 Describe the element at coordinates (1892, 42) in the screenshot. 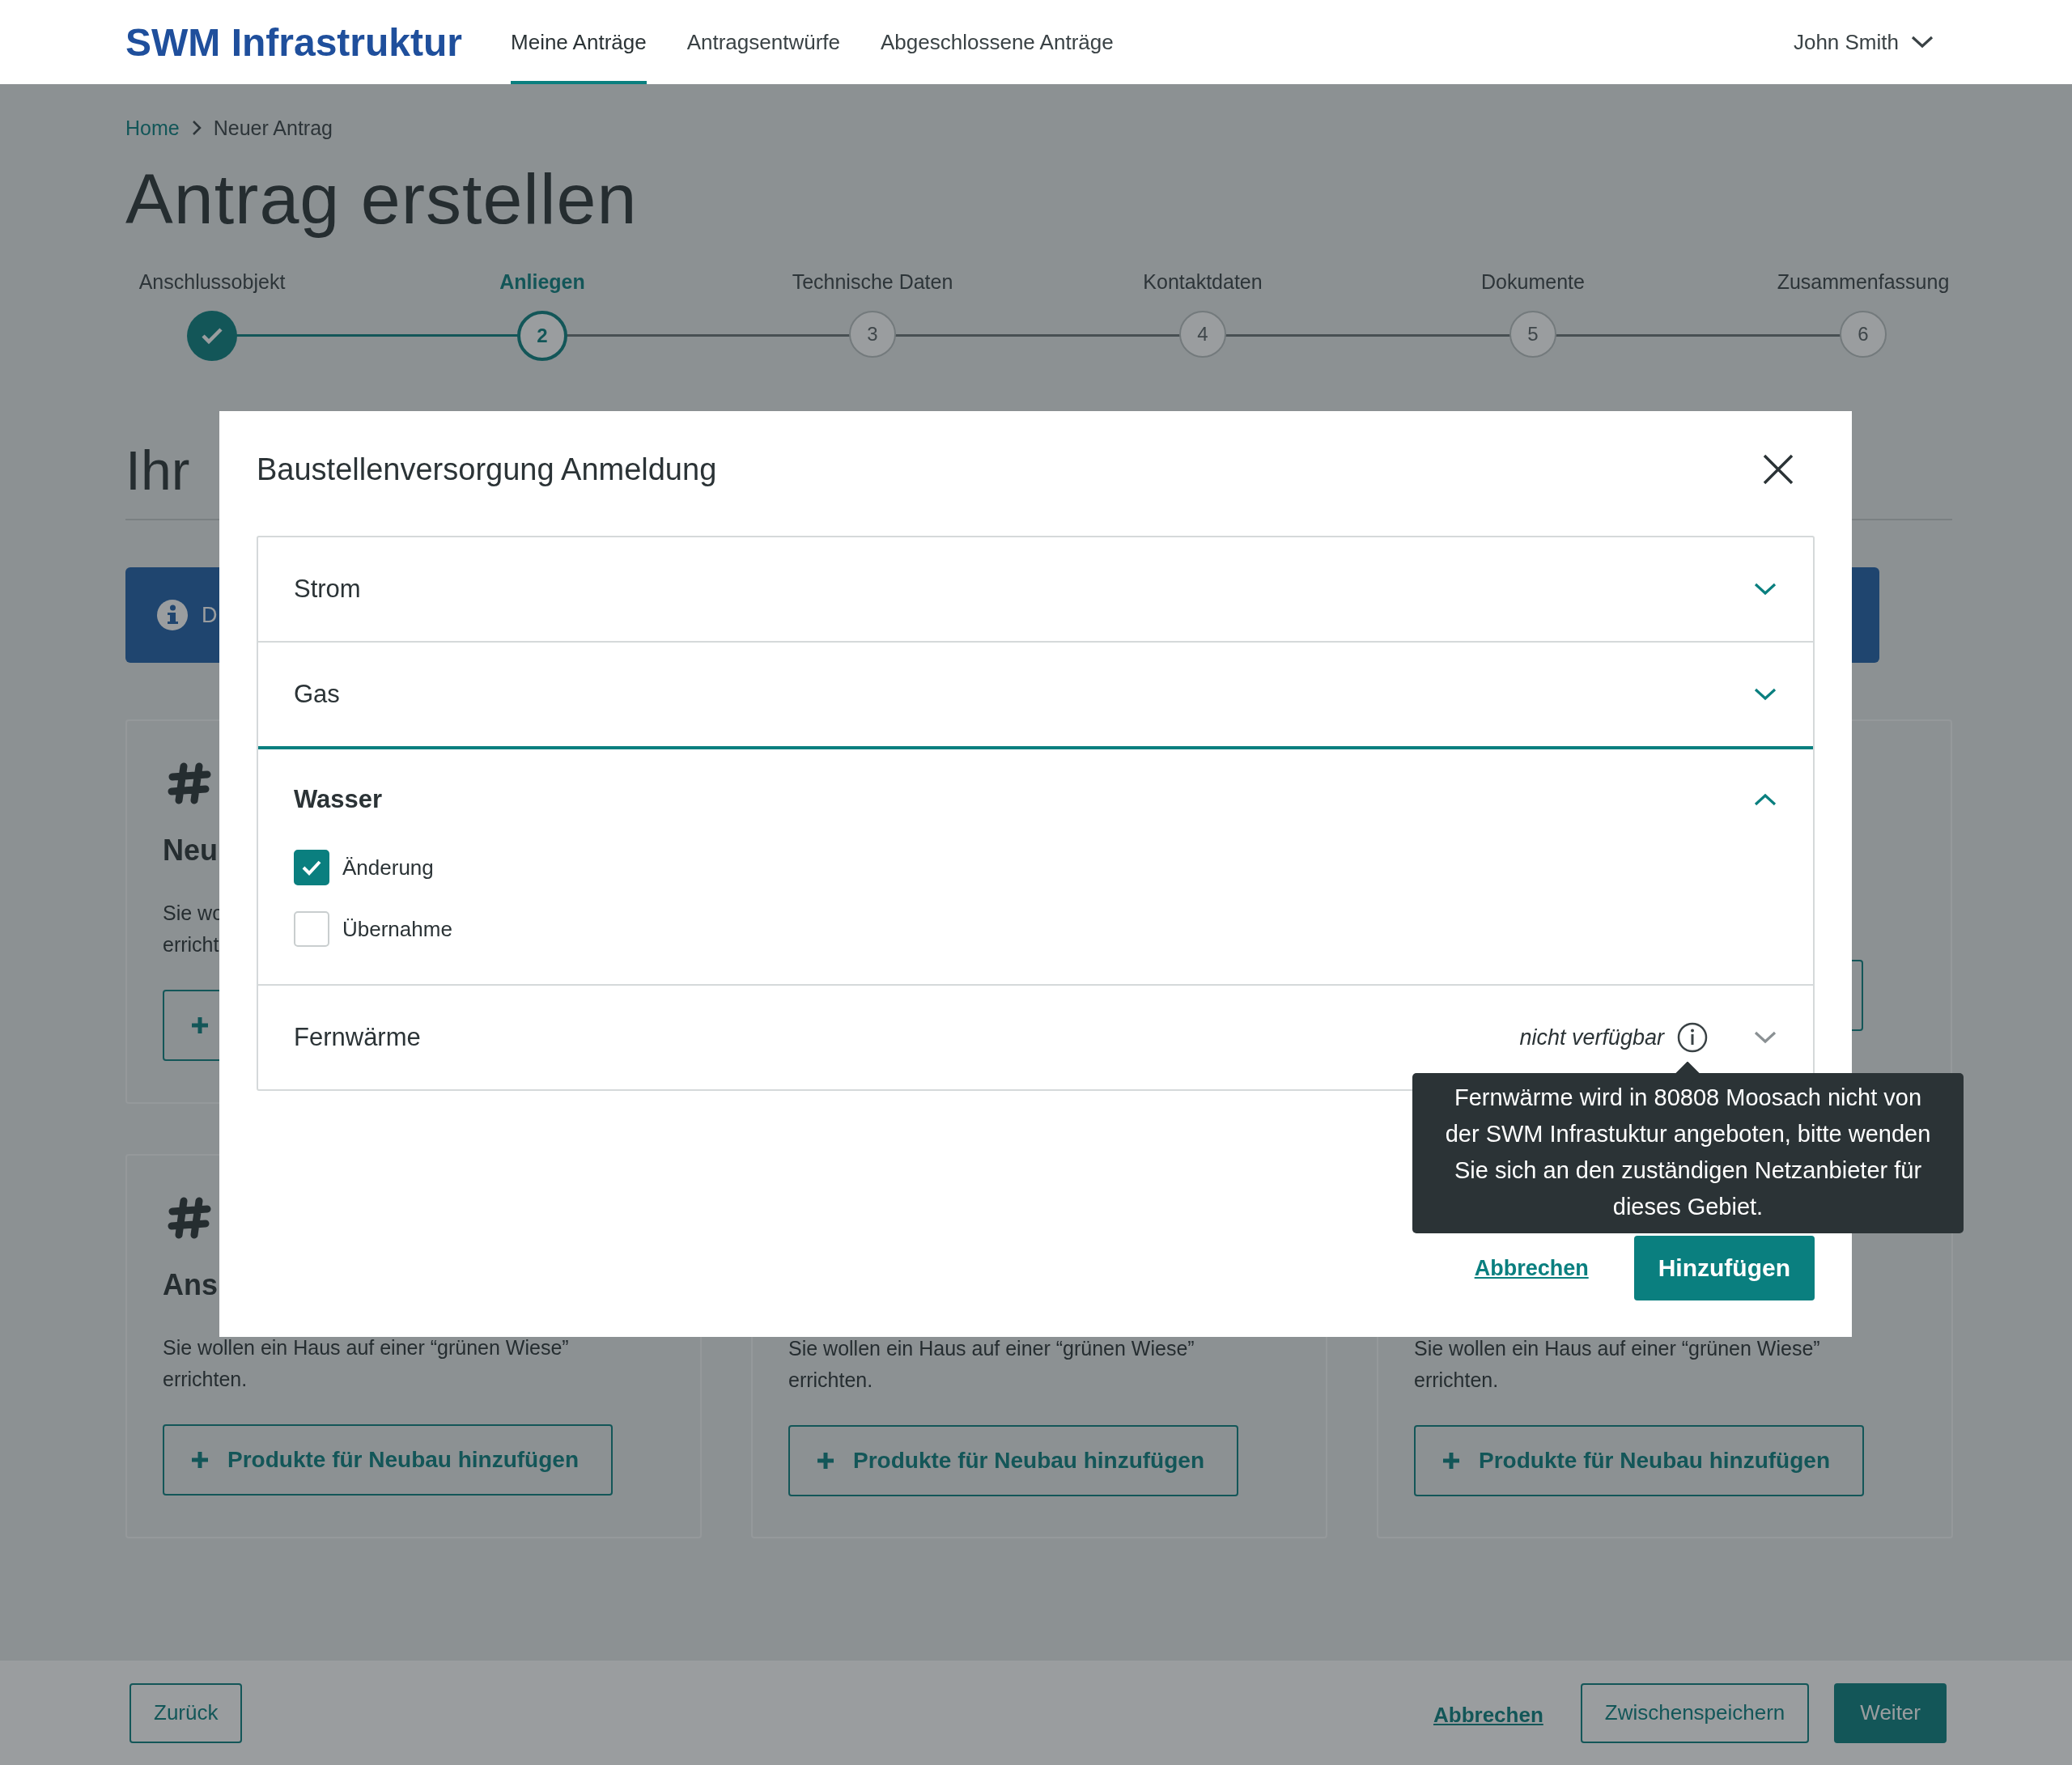

I see `user-menu: John Smith` at that location.